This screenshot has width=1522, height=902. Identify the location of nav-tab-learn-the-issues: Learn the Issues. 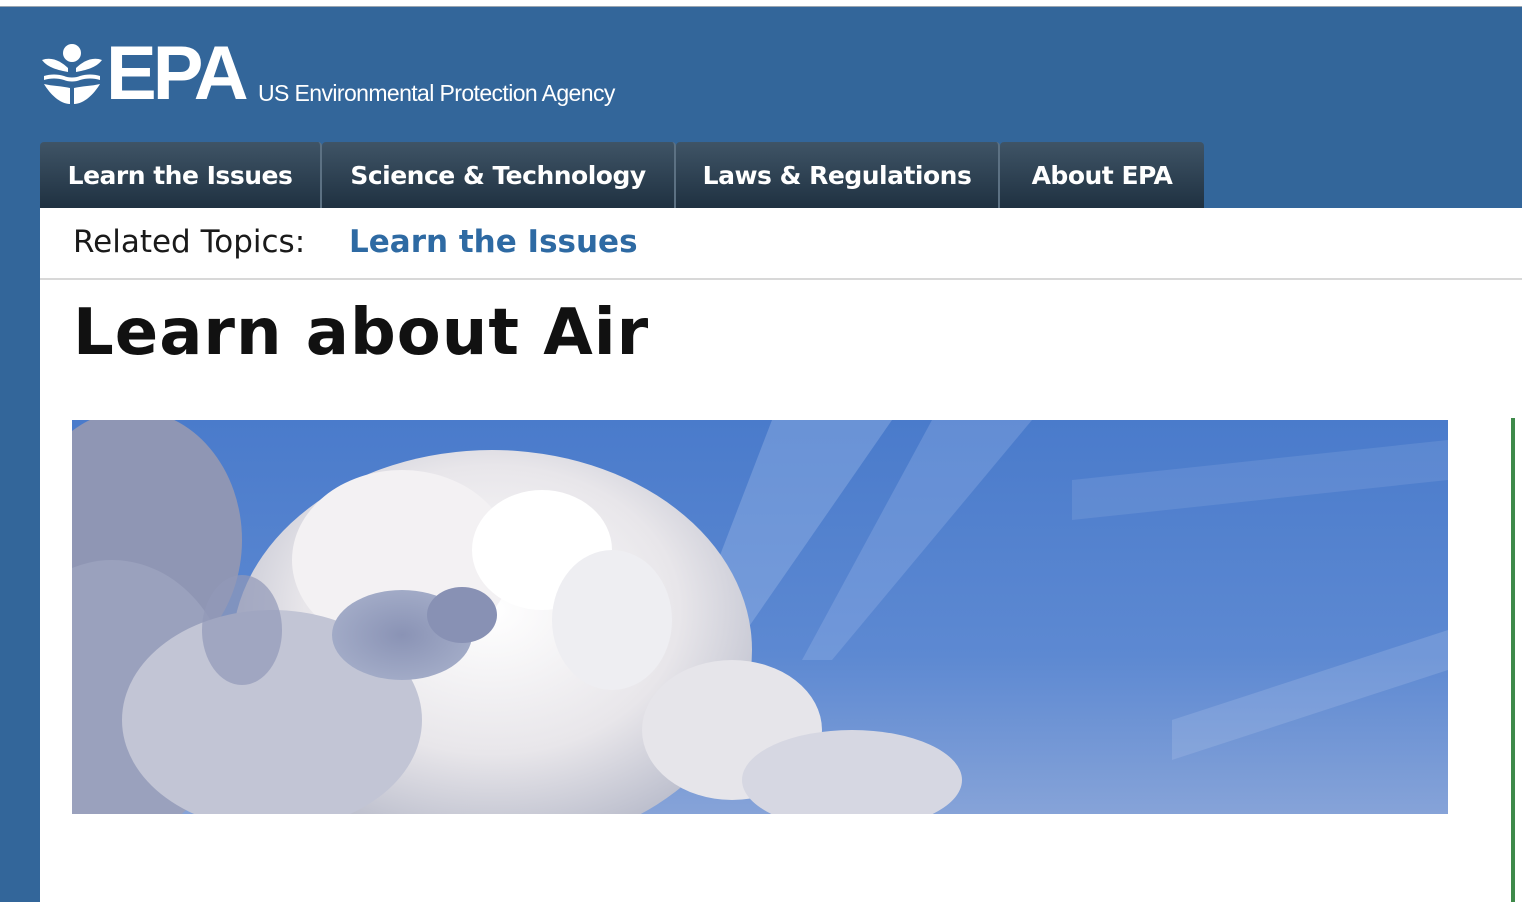
(181, 175).